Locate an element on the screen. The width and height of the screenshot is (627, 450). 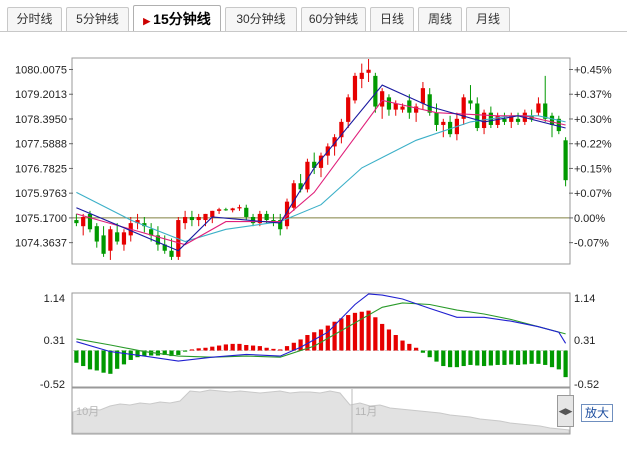
price-tick-label-left: 1075.9763 is located at coordinates (41, 194).